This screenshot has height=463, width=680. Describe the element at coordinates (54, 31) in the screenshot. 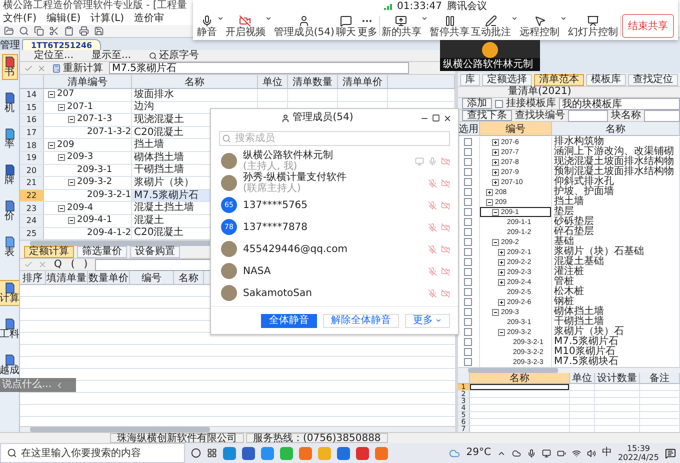

I see `scissors-icon` at that location.